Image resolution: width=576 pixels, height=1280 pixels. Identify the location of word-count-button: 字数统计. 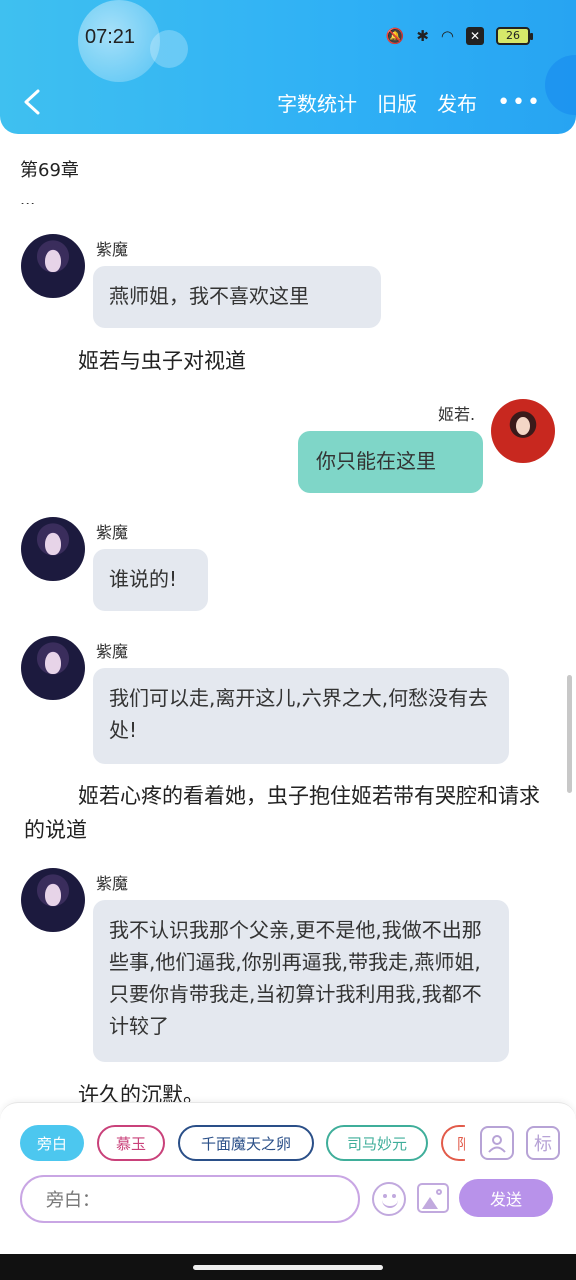
(317, 102).